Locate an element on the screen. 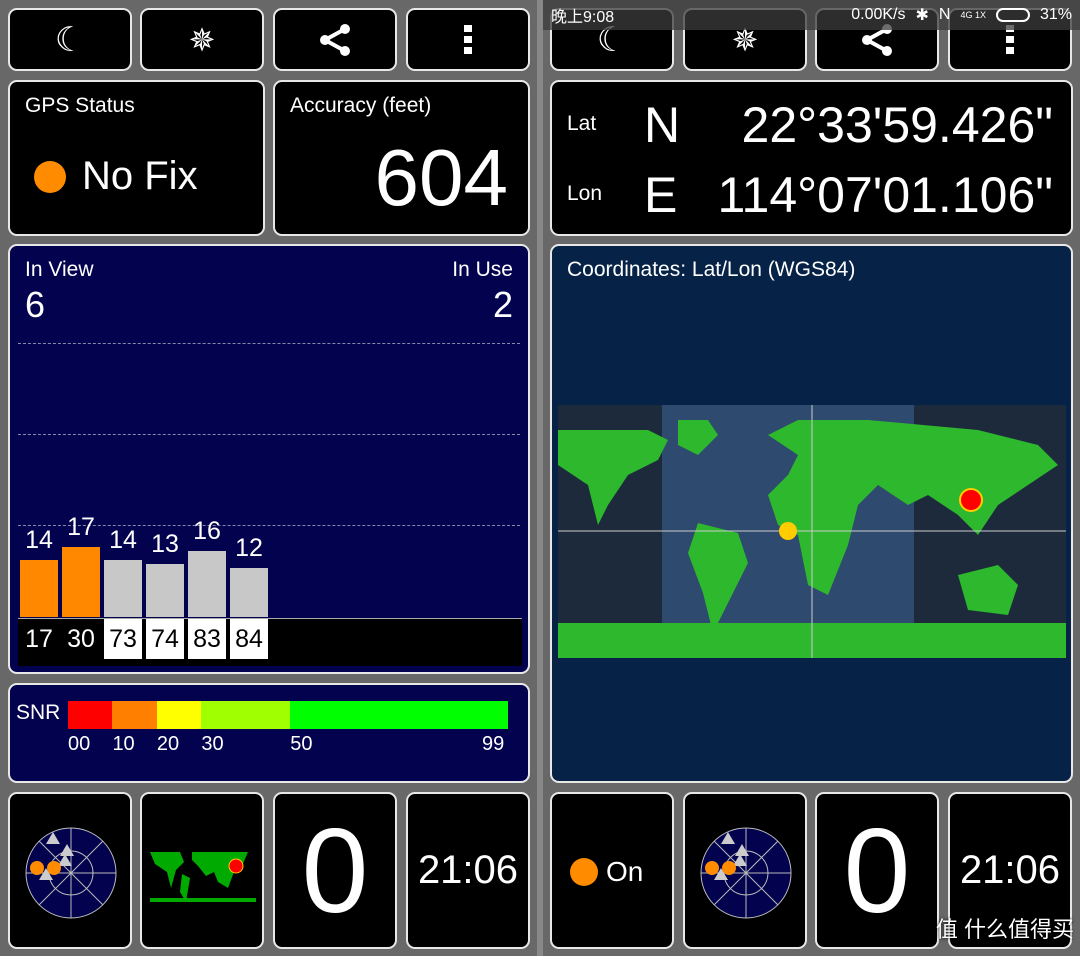 This screenshot has width=1080, height=956. share-icon is located at coordinates (335, 39).